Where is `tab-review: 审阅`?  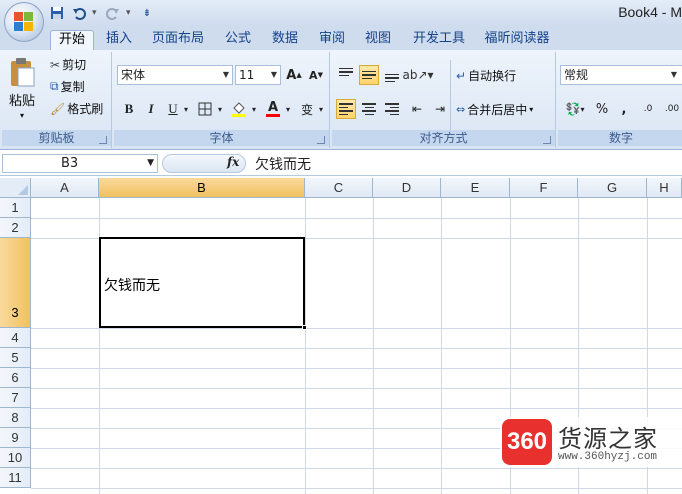 tab-review: 审阅 is located at coordinates (332, 40).